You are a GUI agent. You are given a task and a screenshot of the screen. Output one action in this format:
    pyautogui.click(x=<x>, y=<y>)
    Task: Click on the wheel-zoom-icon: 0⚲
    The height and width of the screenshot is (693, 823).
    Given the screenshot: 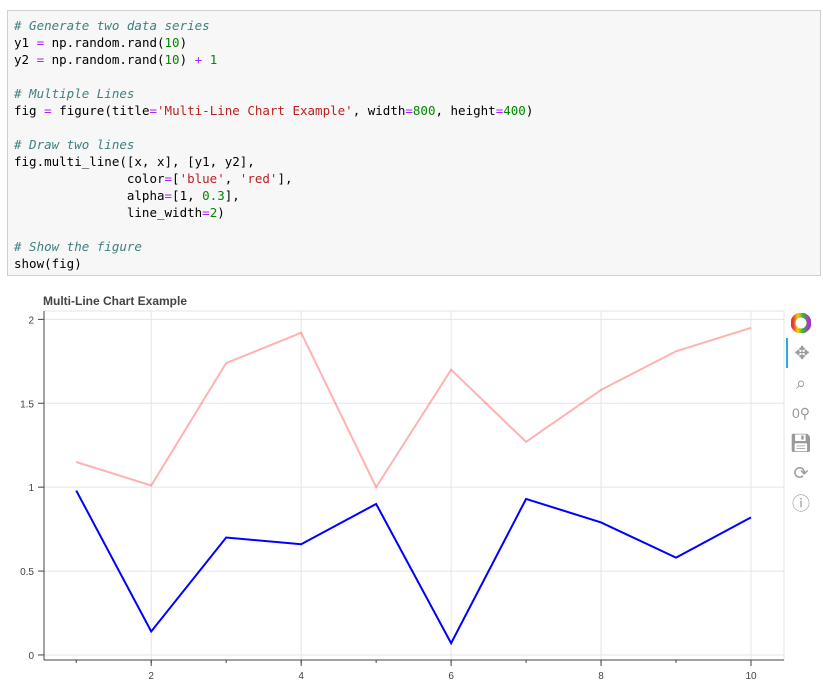 What is the action you would take?
    pyautogui.click(x=801, y=413)
    